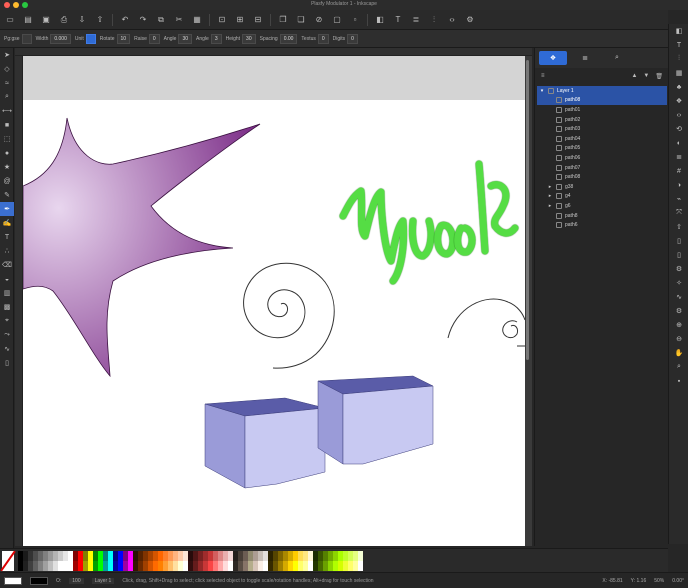 The image size is (688, 588). I want to click on tree-layer-row: ▾ Layer 1, so click(602, 91).